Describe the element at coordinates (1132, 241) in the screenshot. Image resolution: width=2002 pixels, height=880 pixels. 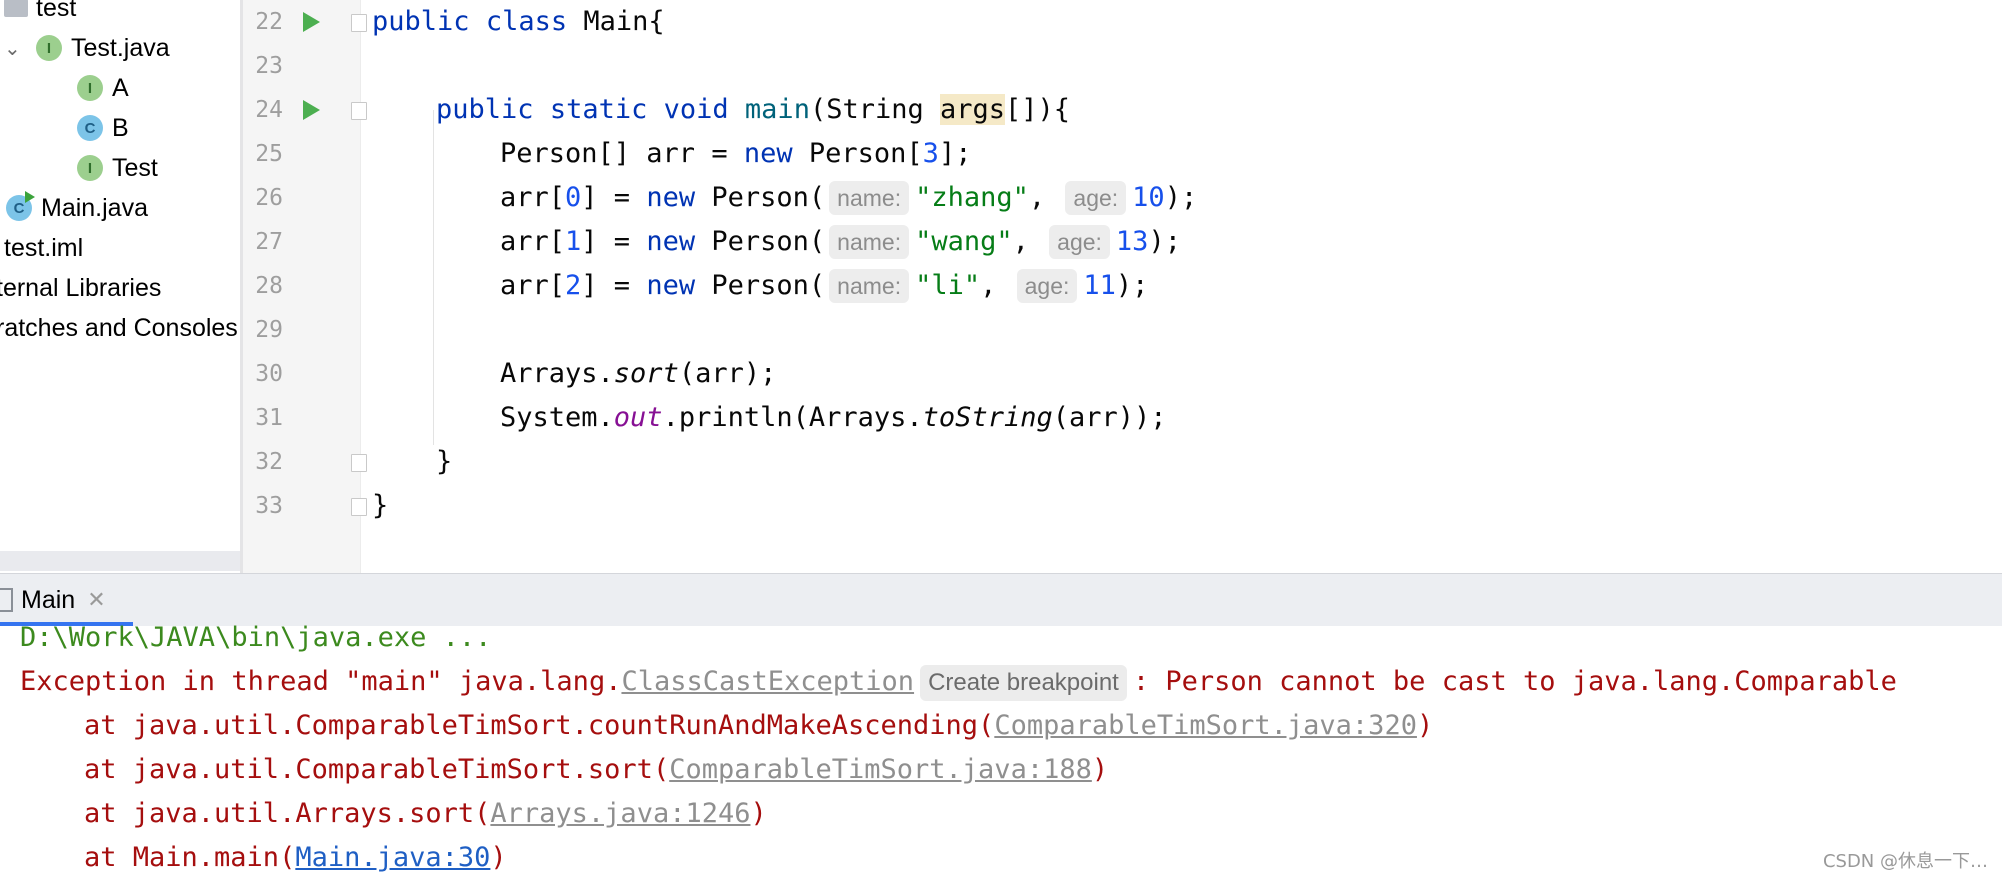
I see `number-literal: 13` at that location.